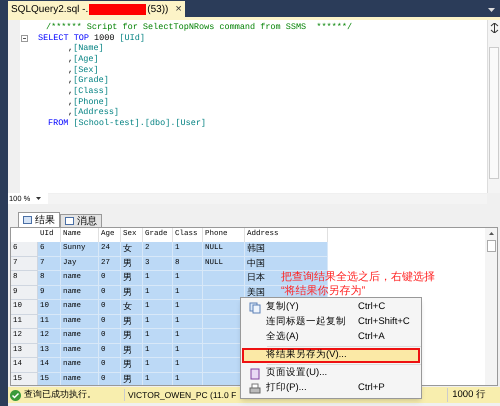 The height and width of the screenshot is (406, 500). I want to click on tab-title: SQLQuery2.sql -., so click(49, 9).